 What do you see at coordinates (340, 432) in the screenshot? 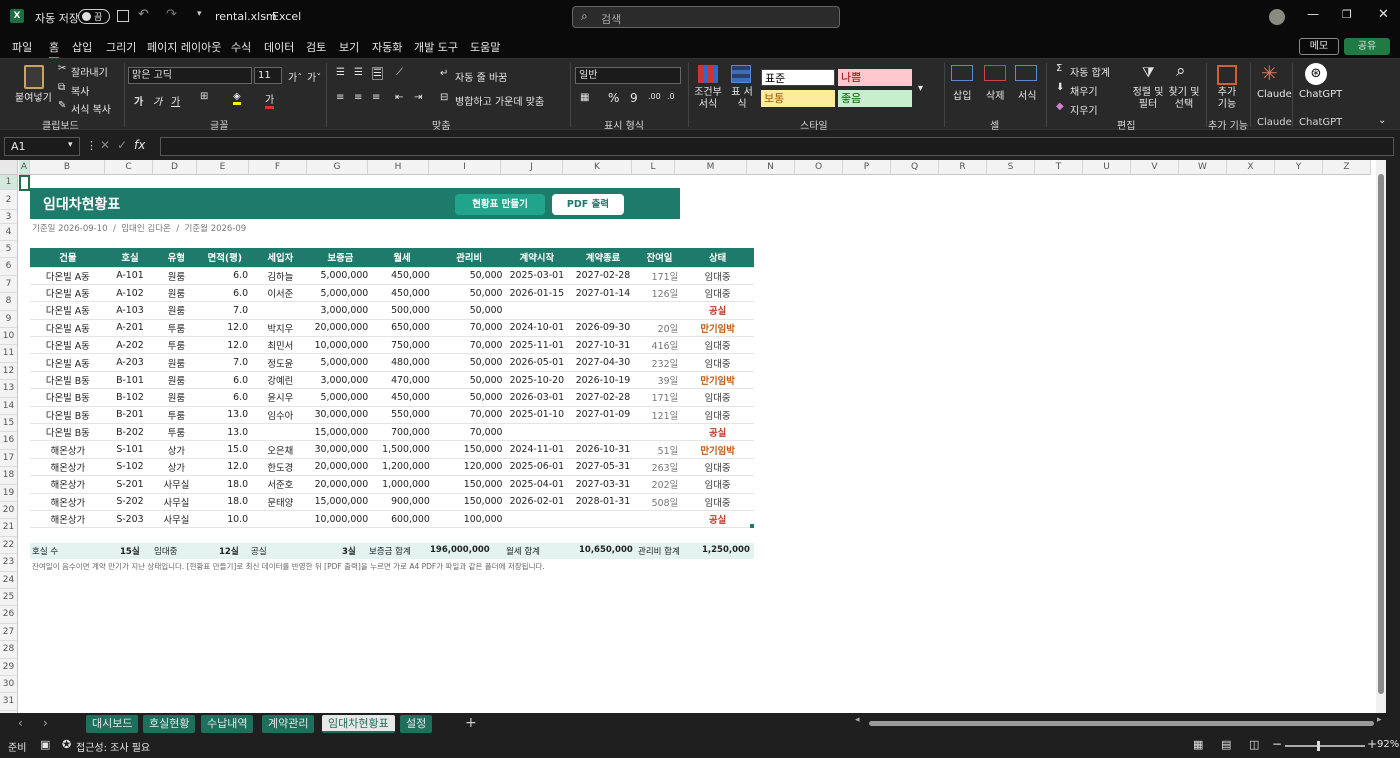
I see `table-cell: 15,000,000` at bounding box center [340, 432].